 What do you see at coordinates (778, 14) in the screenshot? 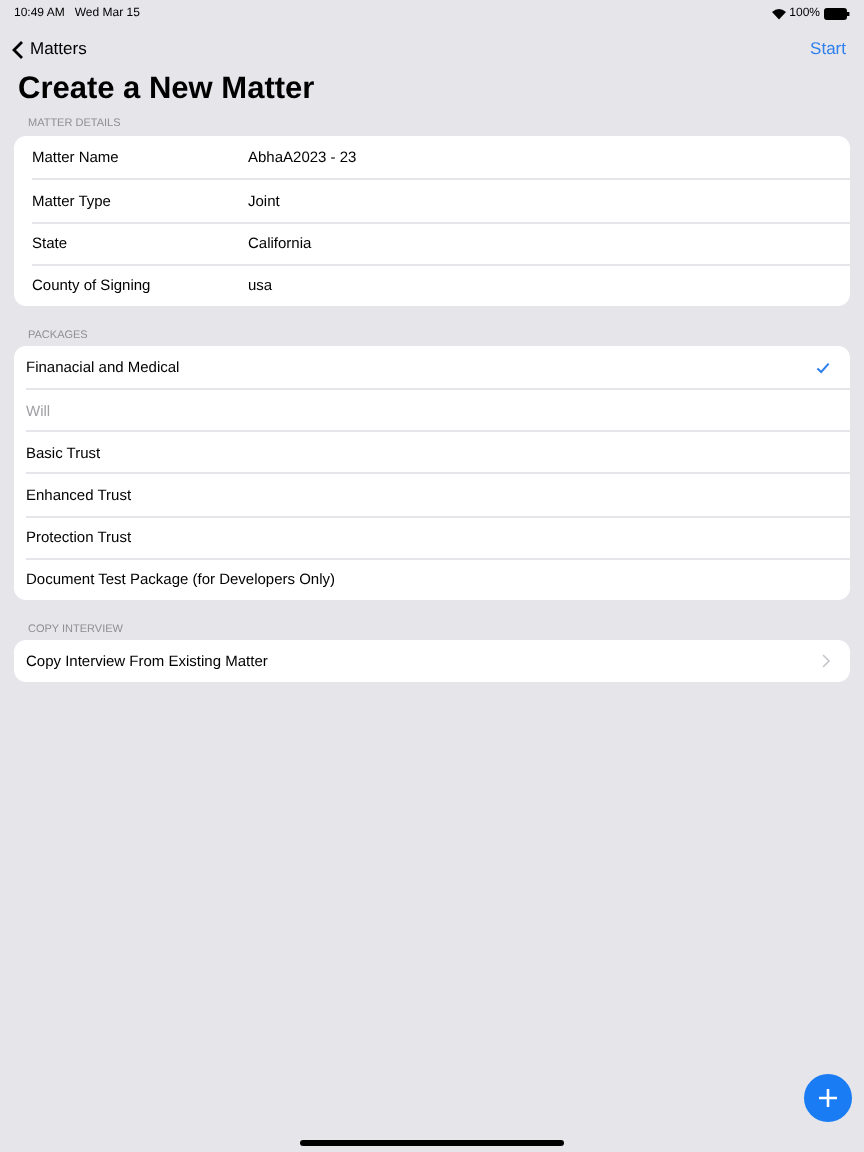
I see `wifi-icon` at bounding box center [778, 14].